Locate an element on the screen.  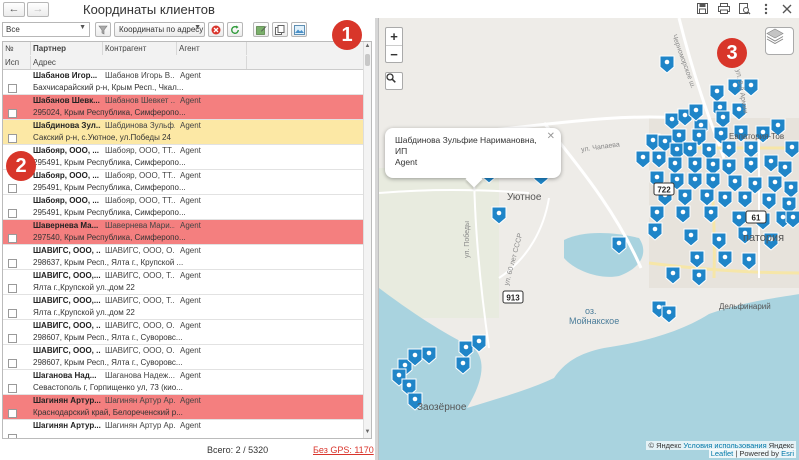
edit-button is located at coordinates (261, 29).